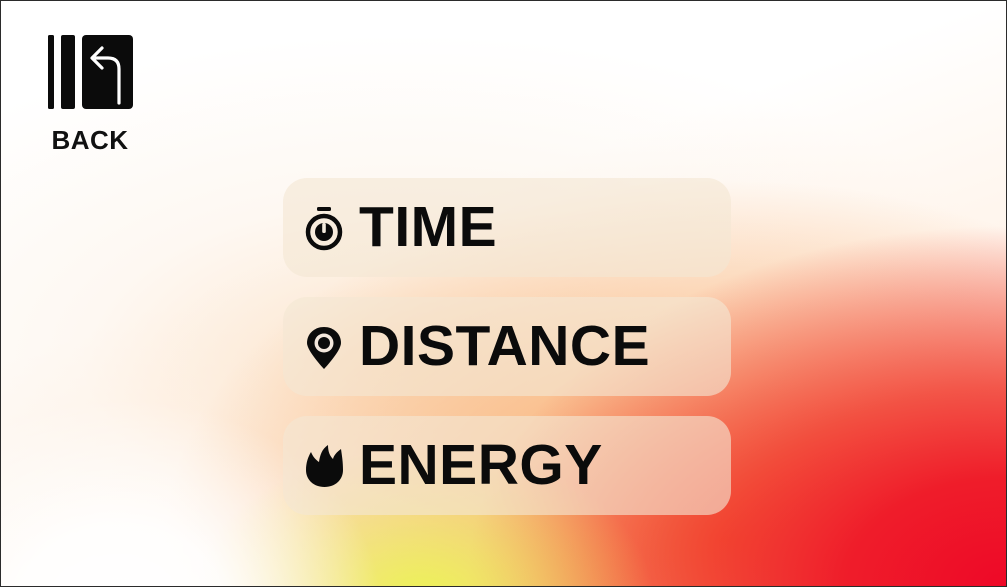 Image resolution: width=1007 pixels, height=587 pixels. I want to click on back-button: BACK, so click(90, 94).